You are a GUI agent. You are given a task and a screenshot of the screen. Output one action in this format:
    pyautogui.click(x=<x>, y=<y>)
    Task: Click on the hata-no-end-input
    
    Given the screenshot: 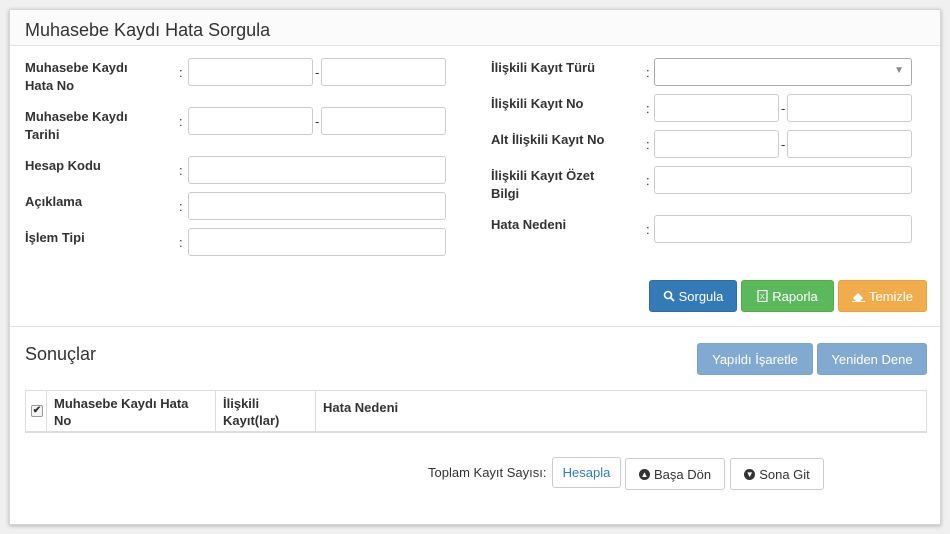 What is the action you would take?
    pyautogui.click(x=383, y=72)
    